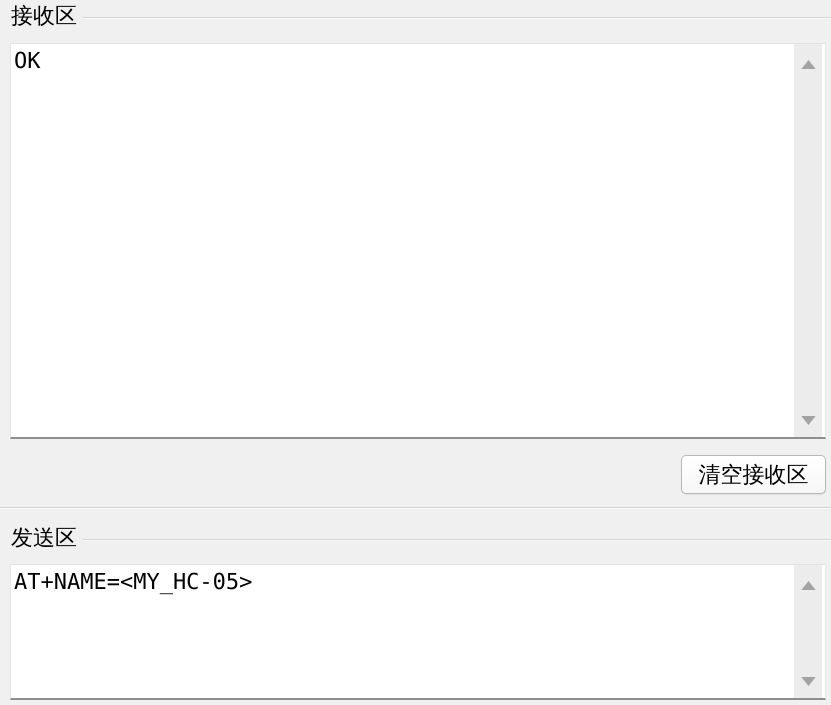 This screenshot has height=705, width=831. I want to click on send-text: AT+NAME=<MY_HC-05>, so click(132, 583).